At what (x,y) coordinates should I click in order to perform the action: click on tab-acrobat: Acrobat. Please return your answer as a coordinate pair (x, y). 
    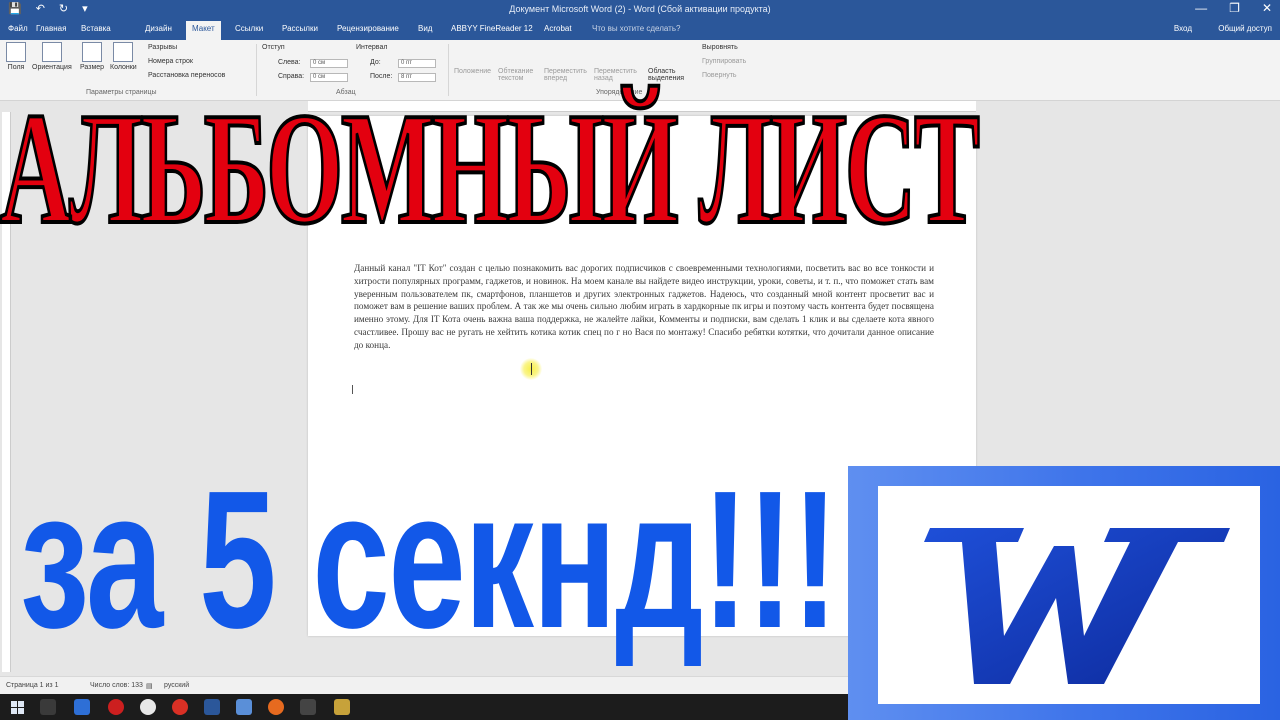
    Looking at the image, I should click on (558, 28).